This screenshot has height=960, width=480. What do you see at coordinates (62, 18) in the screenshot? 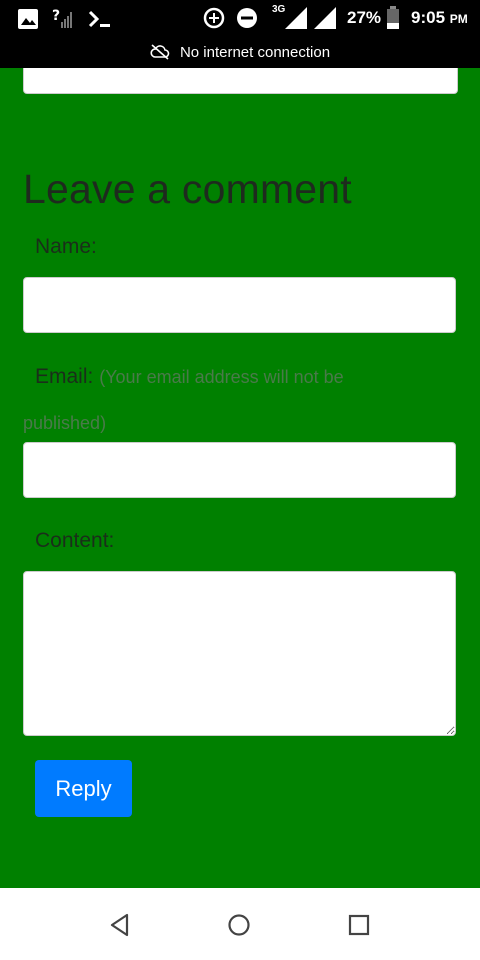
I see `signal-unknown-icon: ?` at bounding box center [62, 18].